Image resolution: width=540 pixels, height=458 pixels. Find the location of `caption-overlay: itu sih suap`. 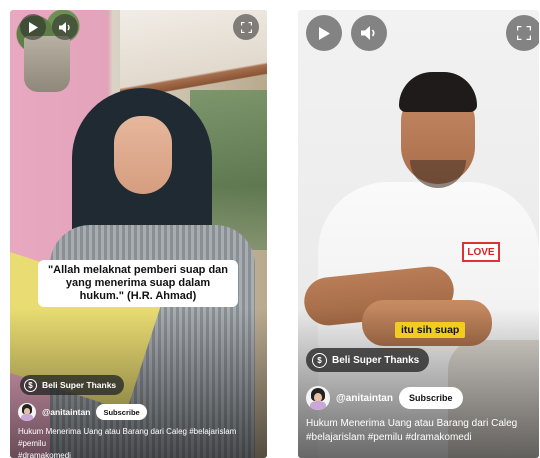

caption-overlay: itu sih suap is located at coordinates (430, 330).